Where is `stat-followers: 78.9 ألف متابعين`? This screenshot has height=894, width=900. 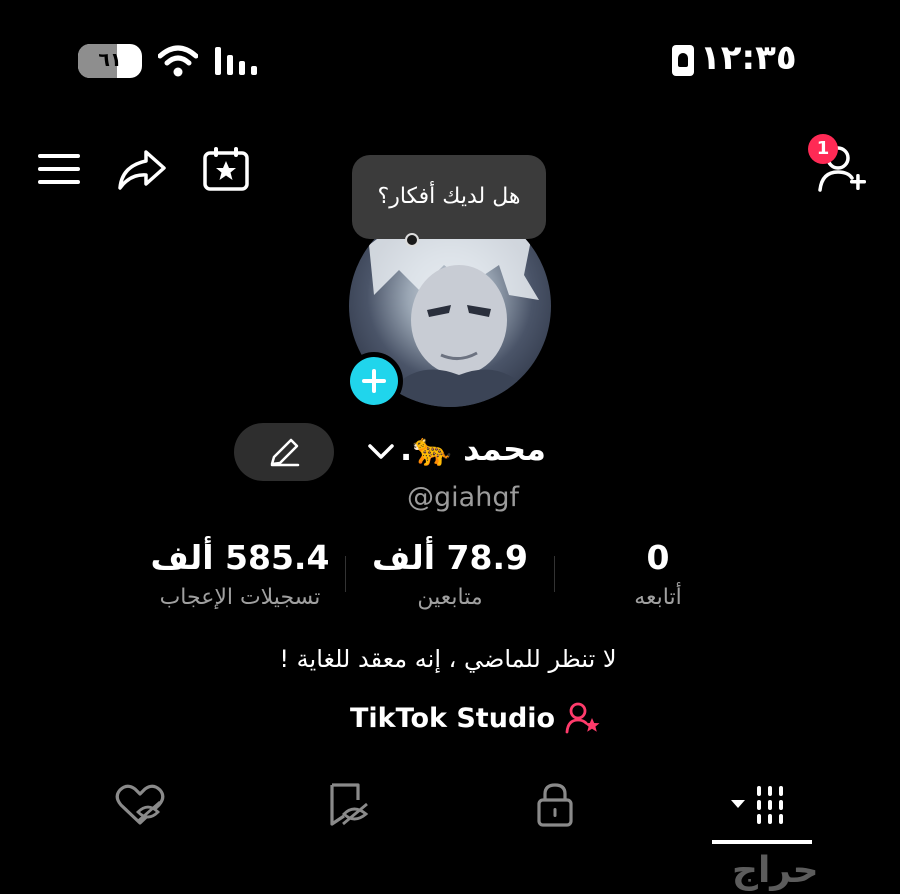 stat-followers: 78.9 ألف متابعين is located at coordinates (450, 574).